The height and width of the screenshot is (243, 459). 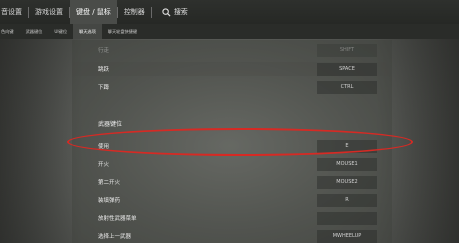 What do you see at coordinates (347, 164) in the screenshot?
I see `key-field: MOUSE1` at bounding box center [347, 164].